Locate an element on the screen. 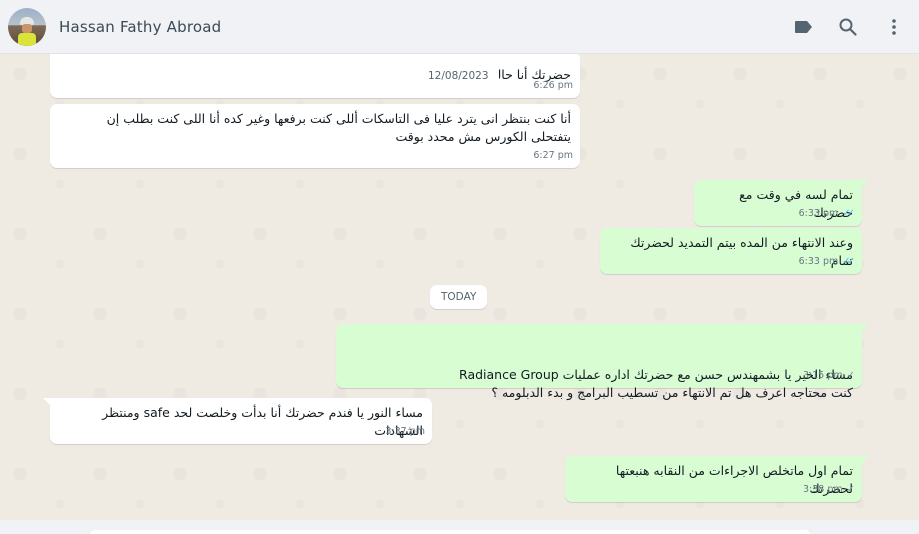 The image size is (919, 534). message-time: 6:26 pm is located at coordinates (553, 85).